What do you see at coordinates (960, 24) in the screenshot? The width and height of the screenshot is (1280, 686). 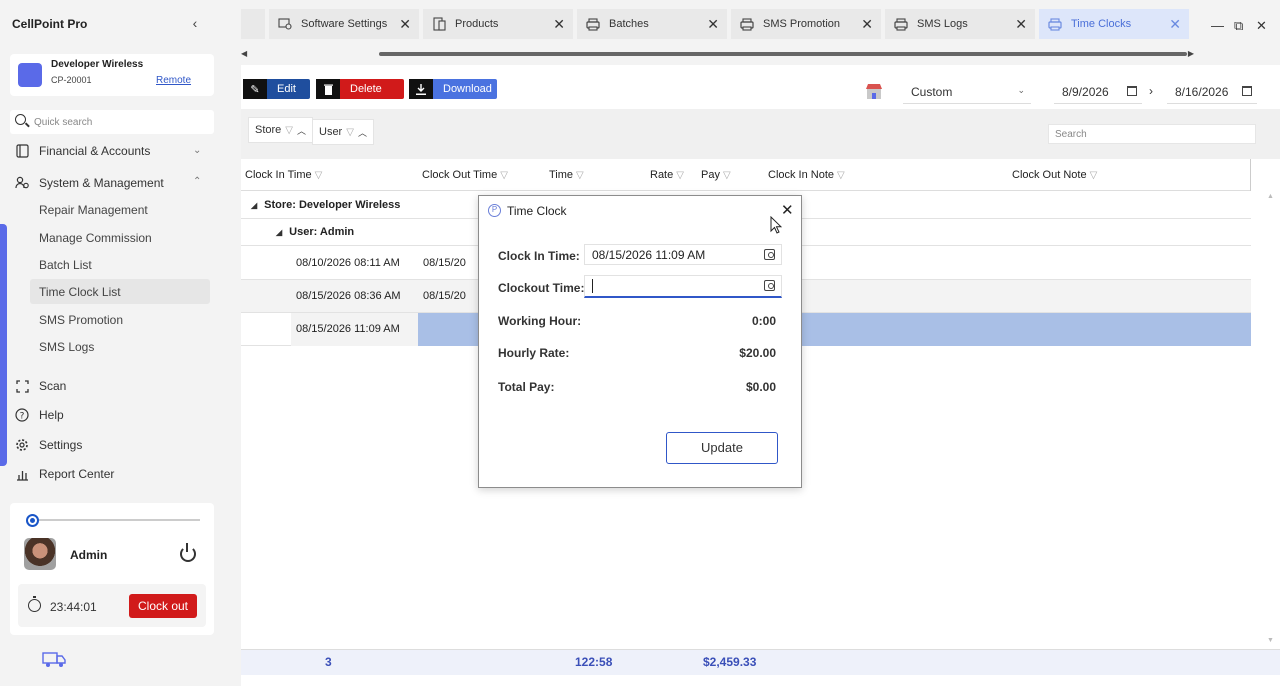 I see `tab-sms-logs: SMS Logs ✕` at bounding box center [960, 24].